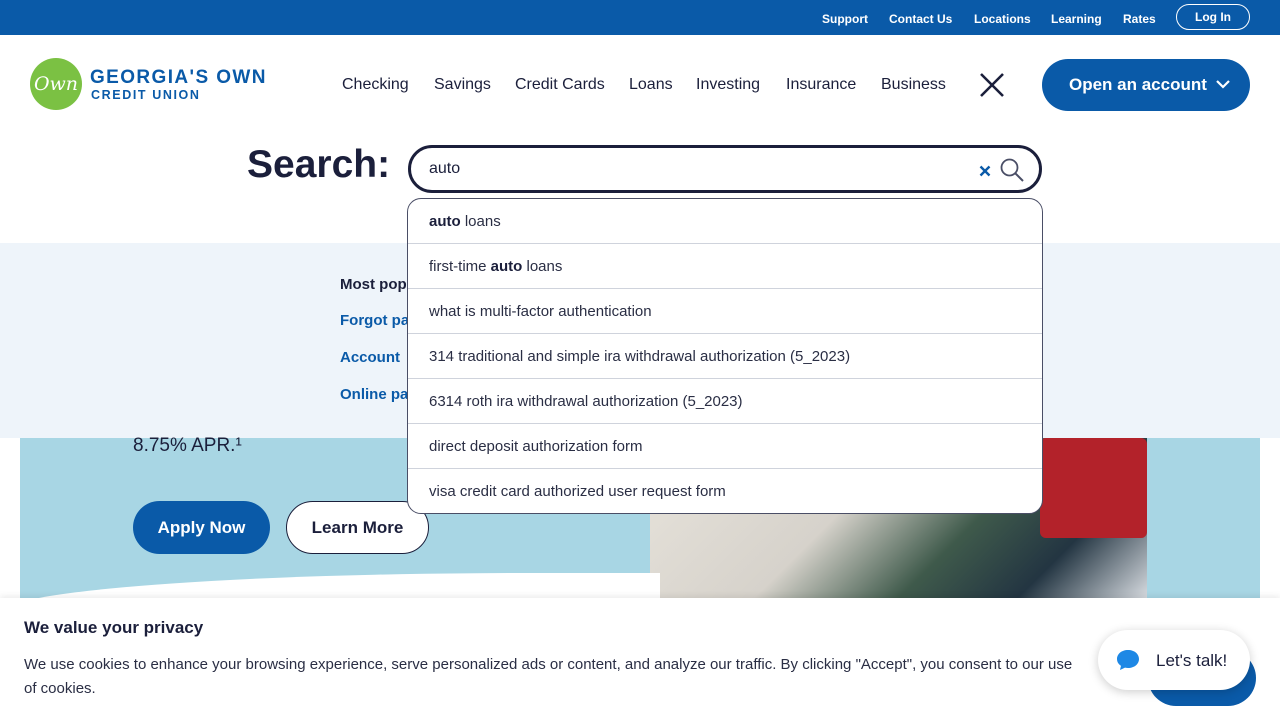 The width and height of the screenshot is (1280, 720). What do you see at coordinates (1076, 19) in the screenshot?
I see `utility-link-learning: Learning` at bounding box center [1076, 19].